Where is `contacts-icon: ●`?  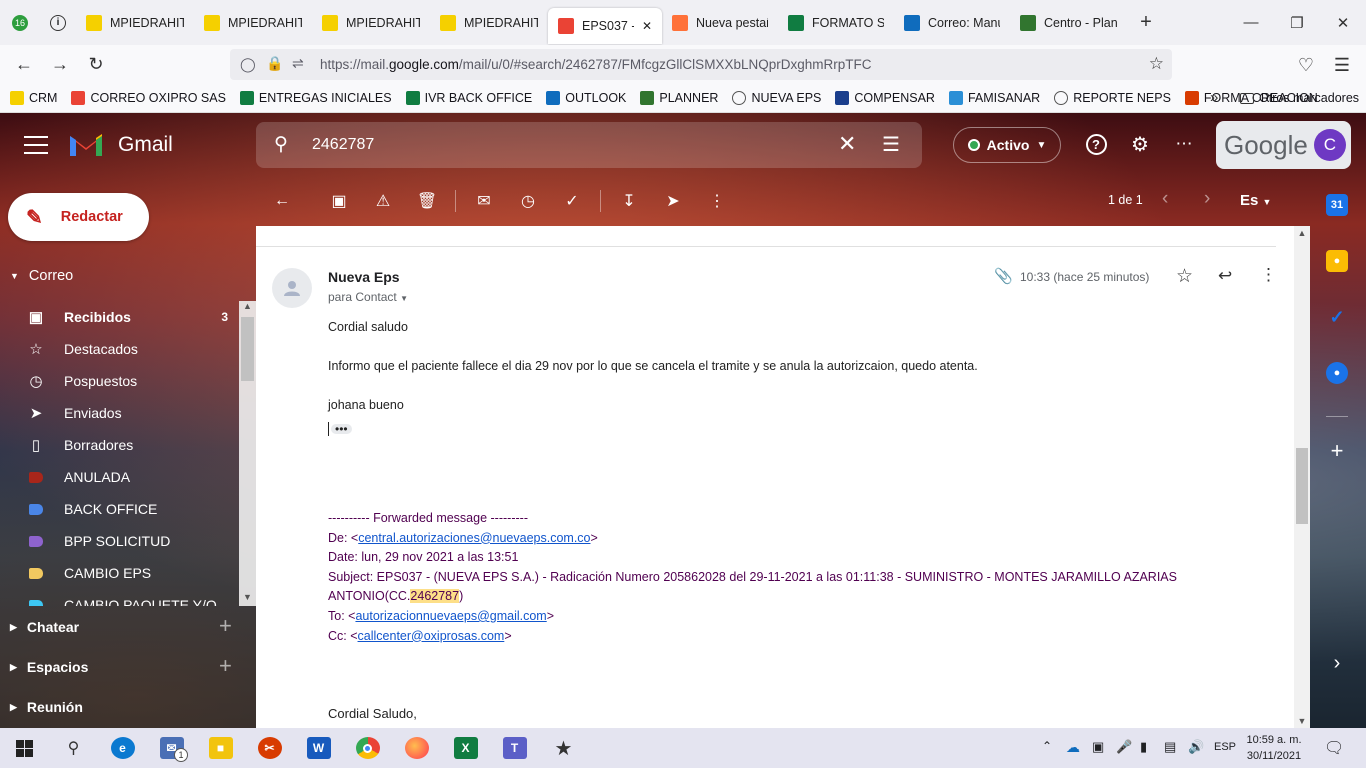
contacts-icon: ● is located at coordinates (1337, 373).